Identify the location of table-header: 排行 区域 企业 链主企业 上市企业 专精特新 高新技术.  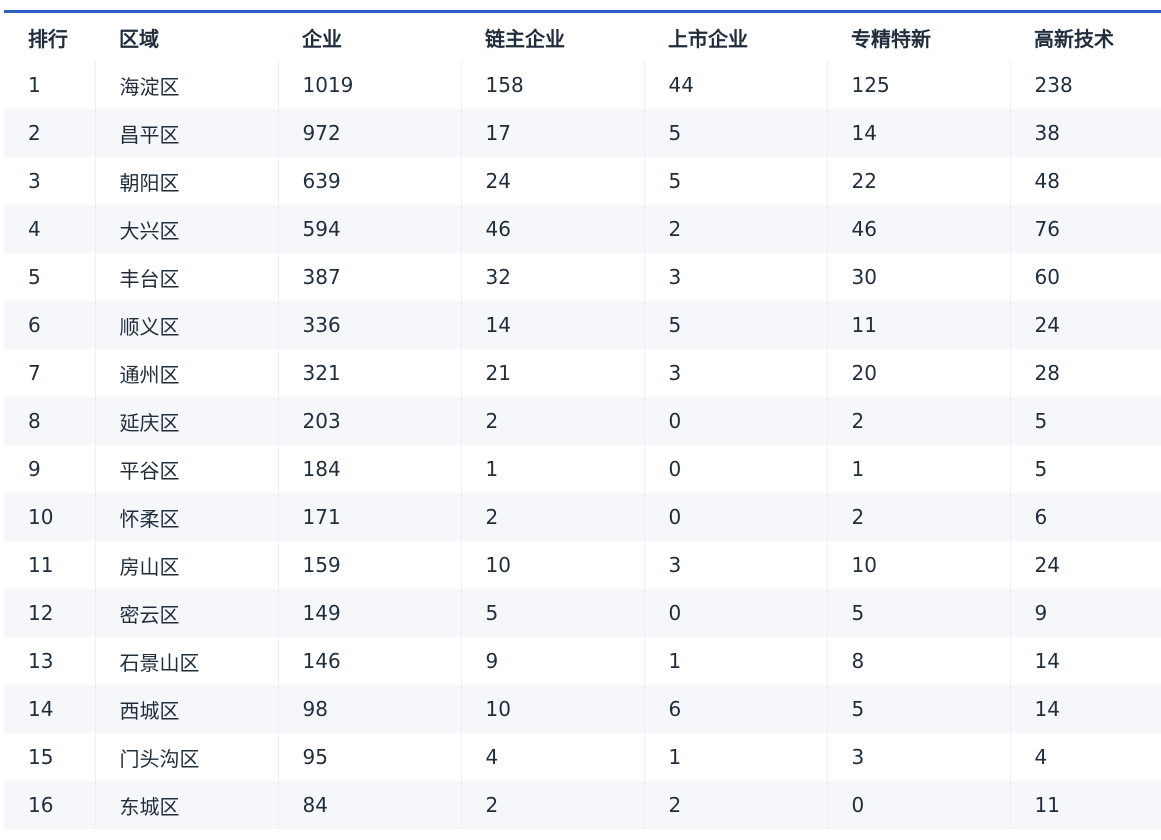
(582, 37).